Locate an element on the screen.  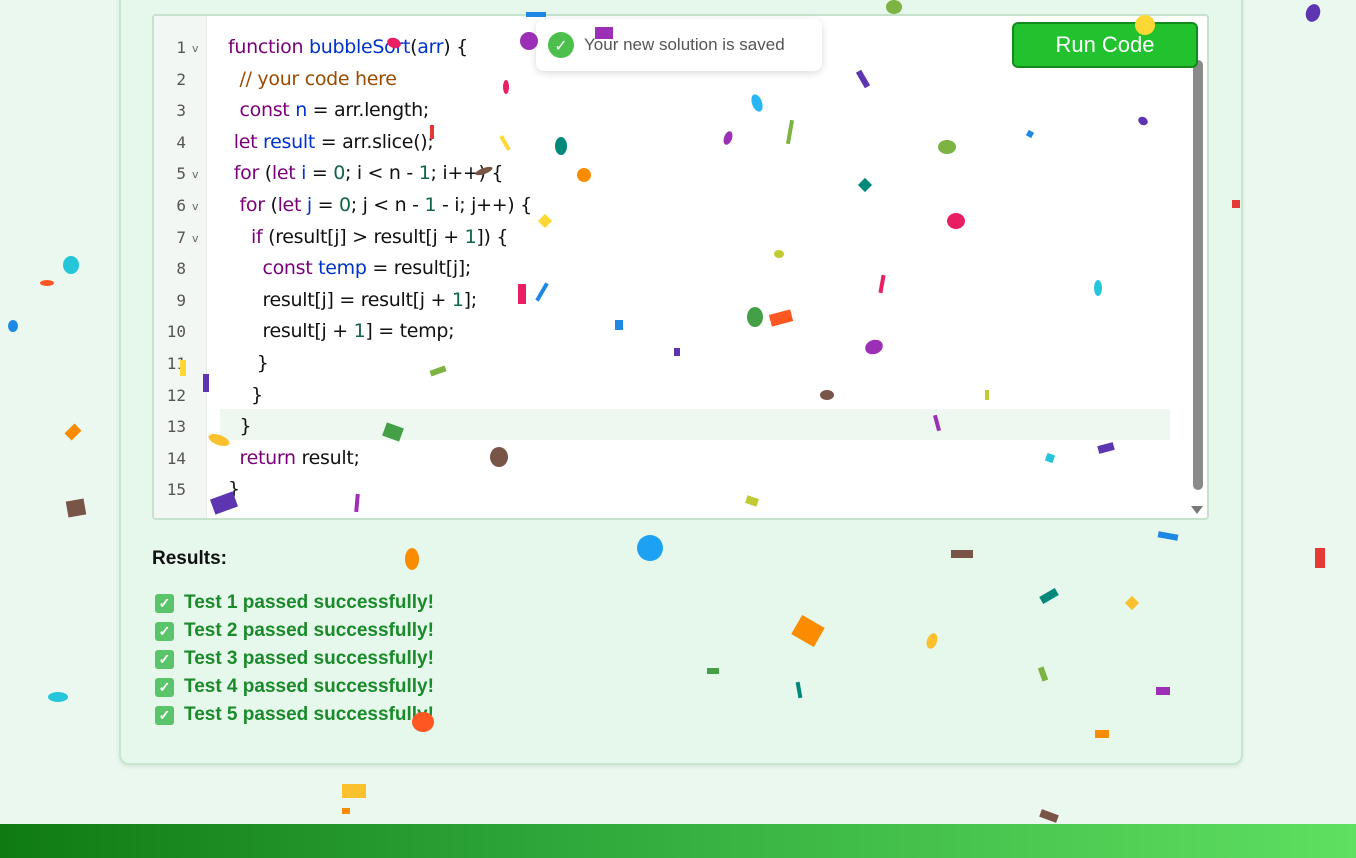
line-number: 3 is located at coordinates (181, 111).